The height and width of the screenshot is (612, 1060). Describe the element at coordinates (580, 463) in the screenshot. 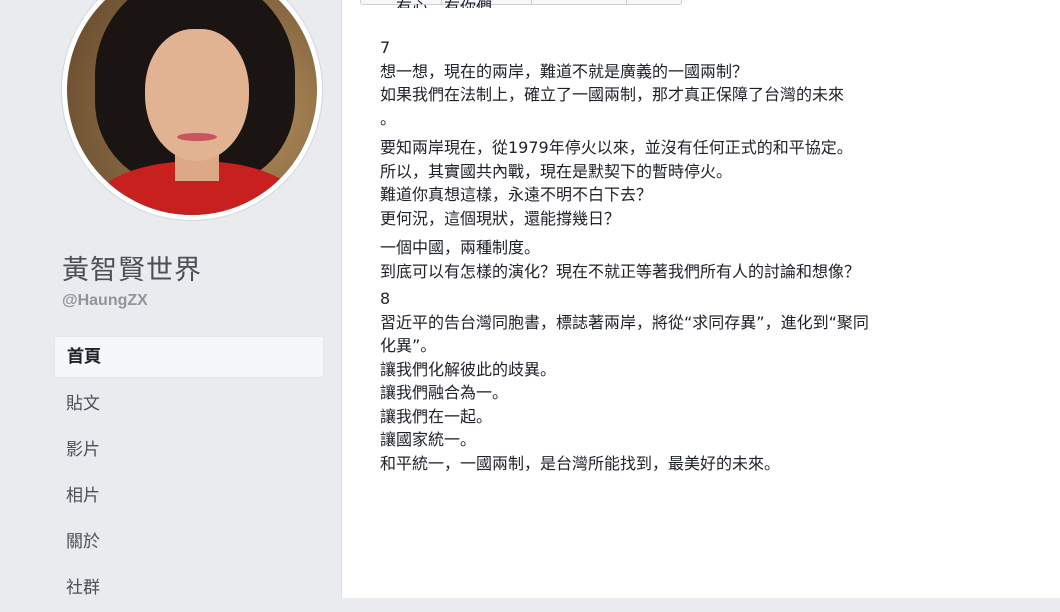

I see `post-line: 和平統一，一國兩制，是台灣所能找到，最美好的未來。` at that location.